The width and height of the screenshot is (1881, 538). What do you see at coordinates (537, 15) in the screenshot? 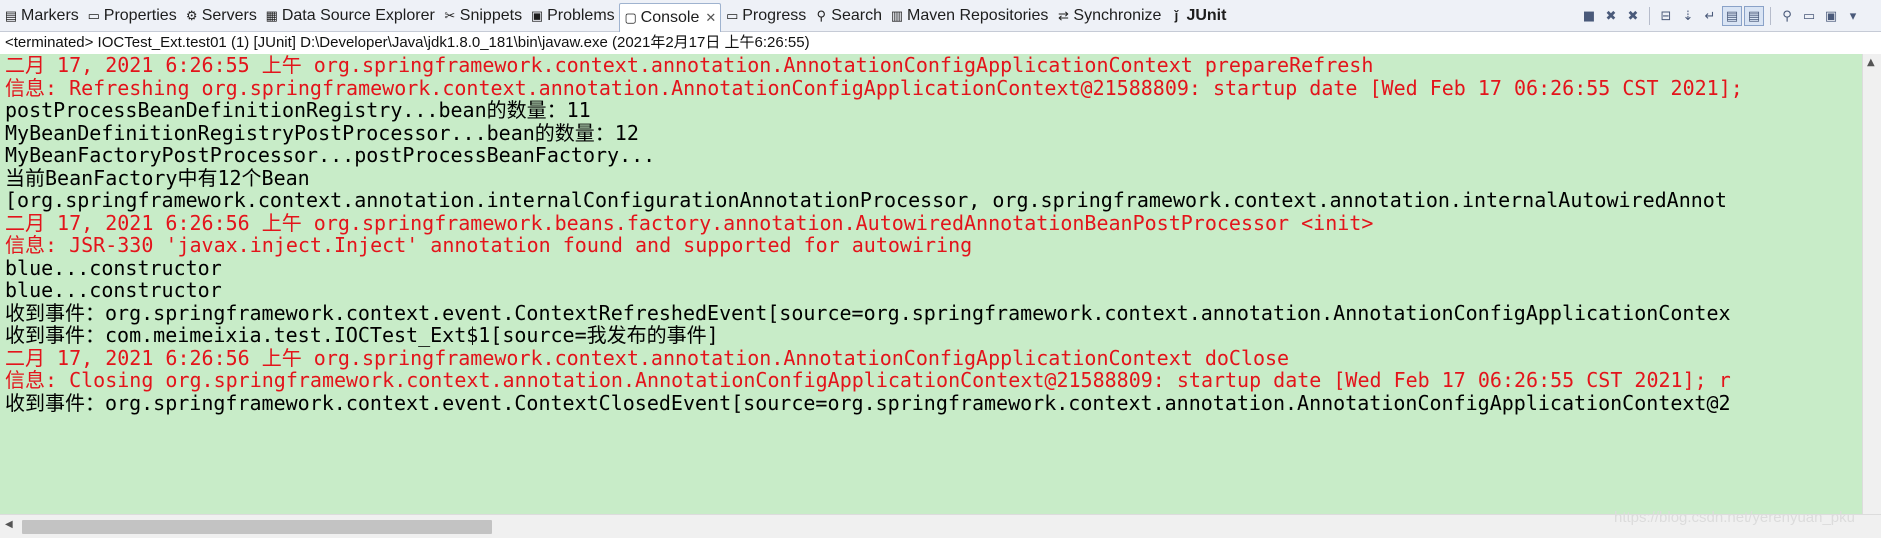
I see `problems-icon: ▣` at bounding box center [537, 15].